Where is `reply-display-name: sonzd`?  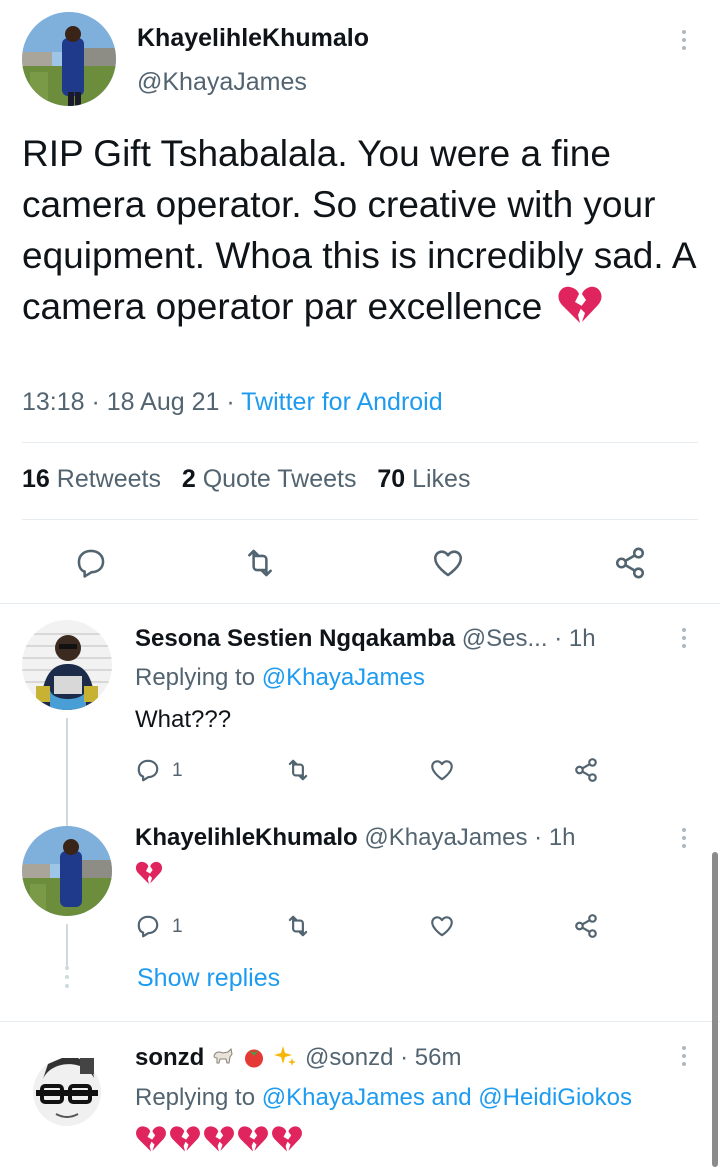 reply-display-name: sonzd is located at coordinates (169, 1057).